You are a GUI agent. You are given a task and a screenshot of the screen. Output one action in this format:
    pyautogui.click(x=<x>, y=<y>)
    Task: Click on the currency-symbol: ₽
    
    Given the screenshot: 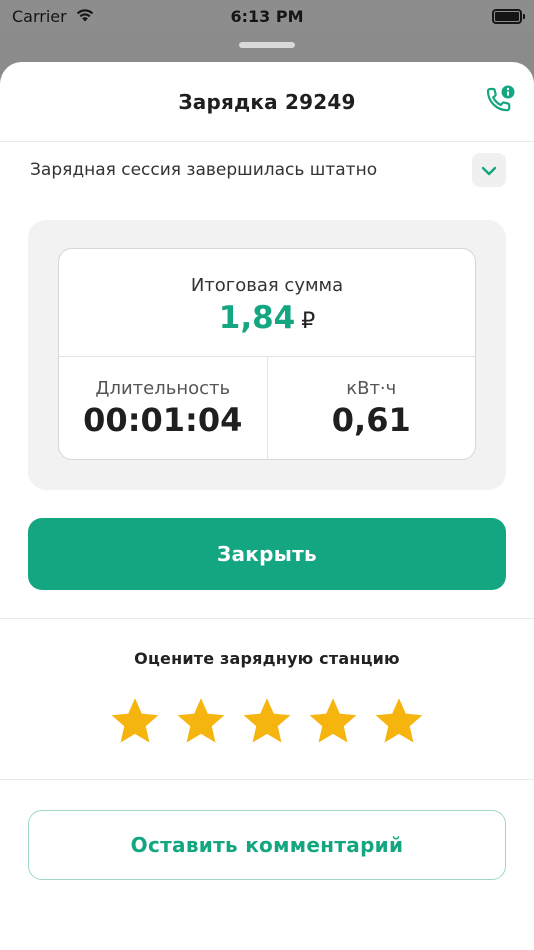 What is the action you would take?
    pyautogui.click(x=308, y=321)
    